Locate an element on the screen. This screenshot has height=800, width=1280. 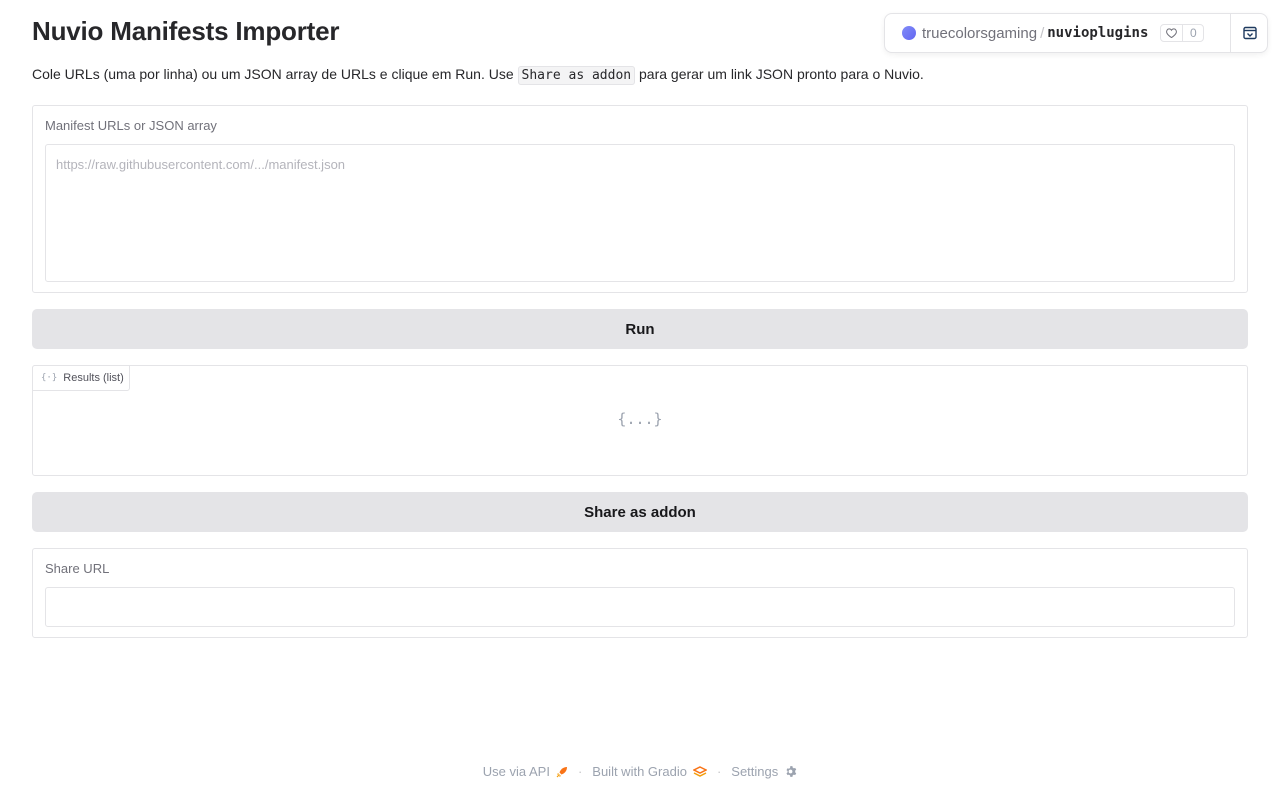
share-url-block: Share URL is located at coordinates (640, 593).